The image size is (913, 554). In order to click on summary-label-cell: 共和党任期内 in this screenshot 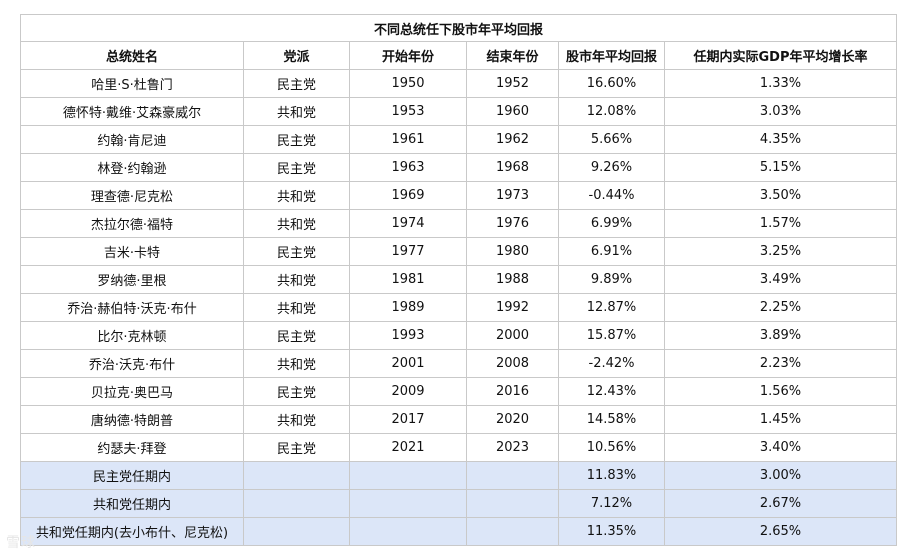, I will do `click(132, 503)`.